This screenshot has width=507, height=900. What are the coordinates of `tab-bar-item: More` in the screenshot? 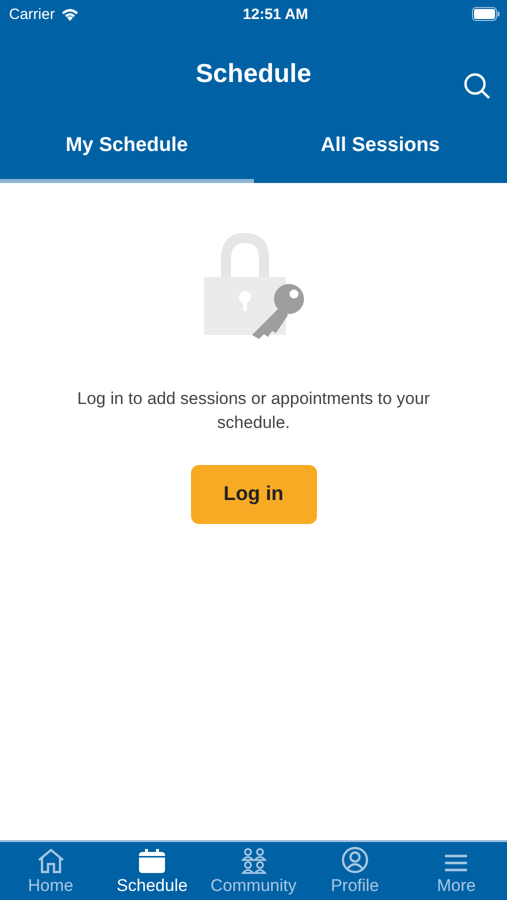 It's located at (456, 871).